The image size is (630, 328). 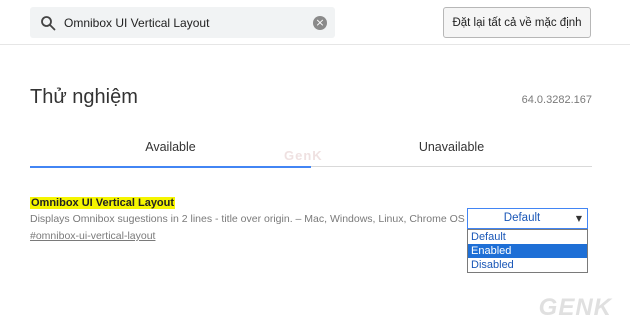 What do you see at coordinates (92, 236) in the screenshot?
I see `experiment-permalink: #omnibox-ui-vertical-layout` at bounding box center [92, 236].